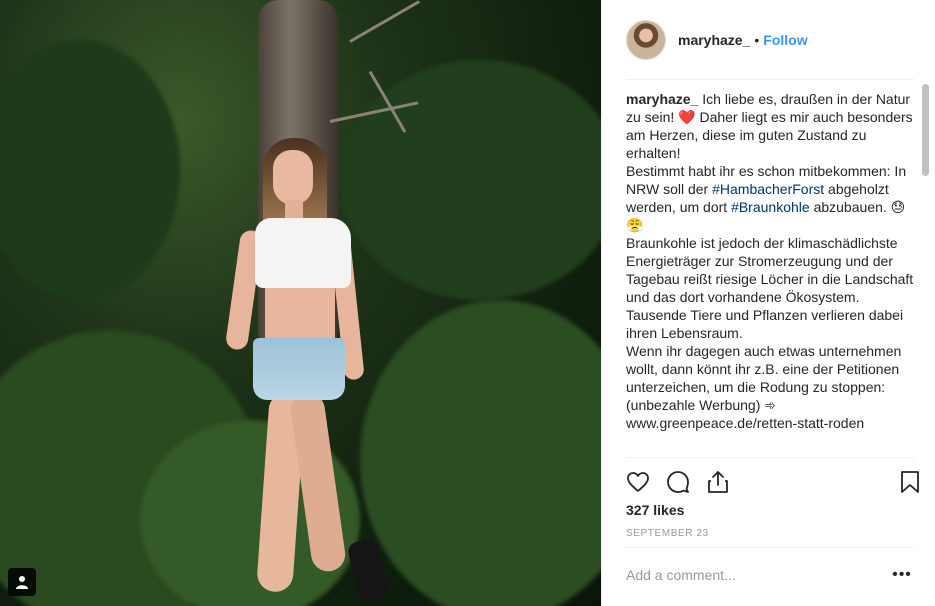  What do you see at coordinates (309, 366) in the screenshot?
I see `person-figure` at bounding box center [309, 366].